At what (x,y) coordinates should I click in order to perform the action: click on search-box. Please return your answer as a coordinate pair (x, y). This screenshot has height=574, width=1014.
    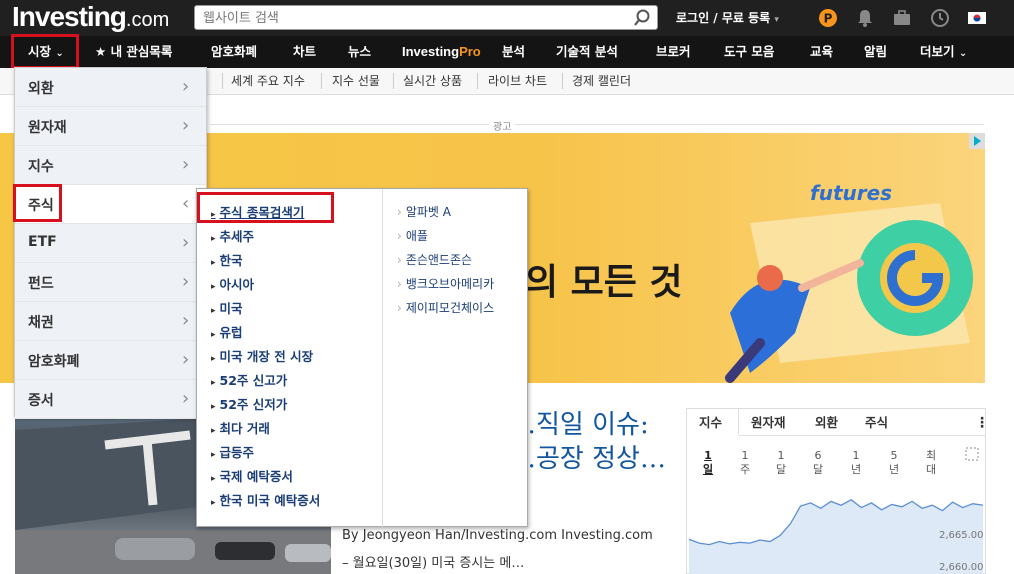
    Looking at the image, I should click on (426, 17).